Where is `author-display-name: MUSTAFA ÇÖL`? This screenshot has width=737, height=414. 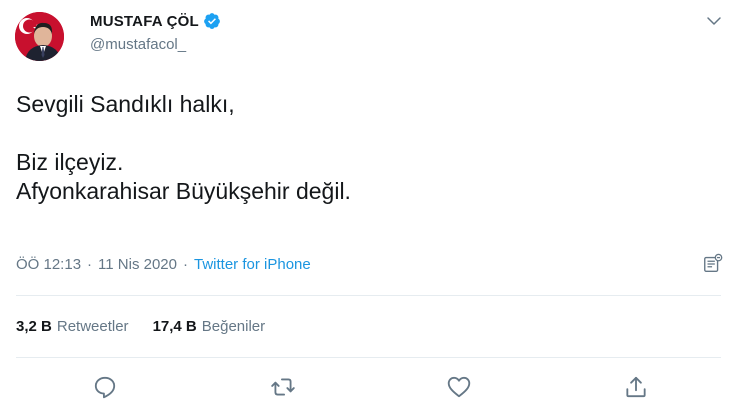
author-display-name: MUSTAFA ÇÖL is located at coordinates (144, 21).